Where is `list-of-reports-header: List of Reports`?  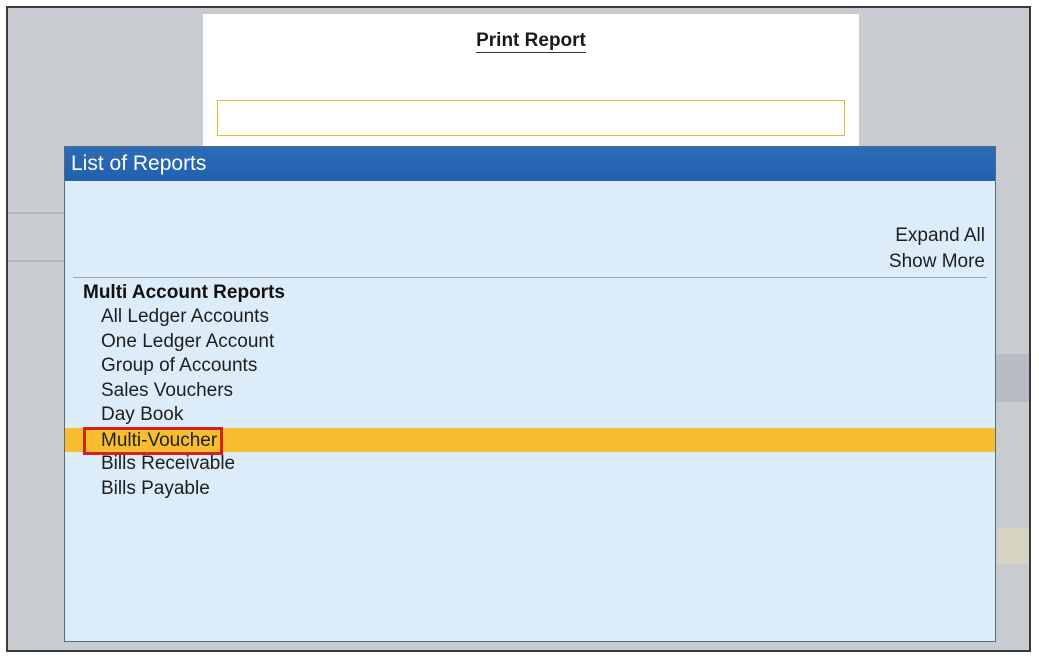
list-of-reports-header: List of Reports is located at coordinates (530, 164).